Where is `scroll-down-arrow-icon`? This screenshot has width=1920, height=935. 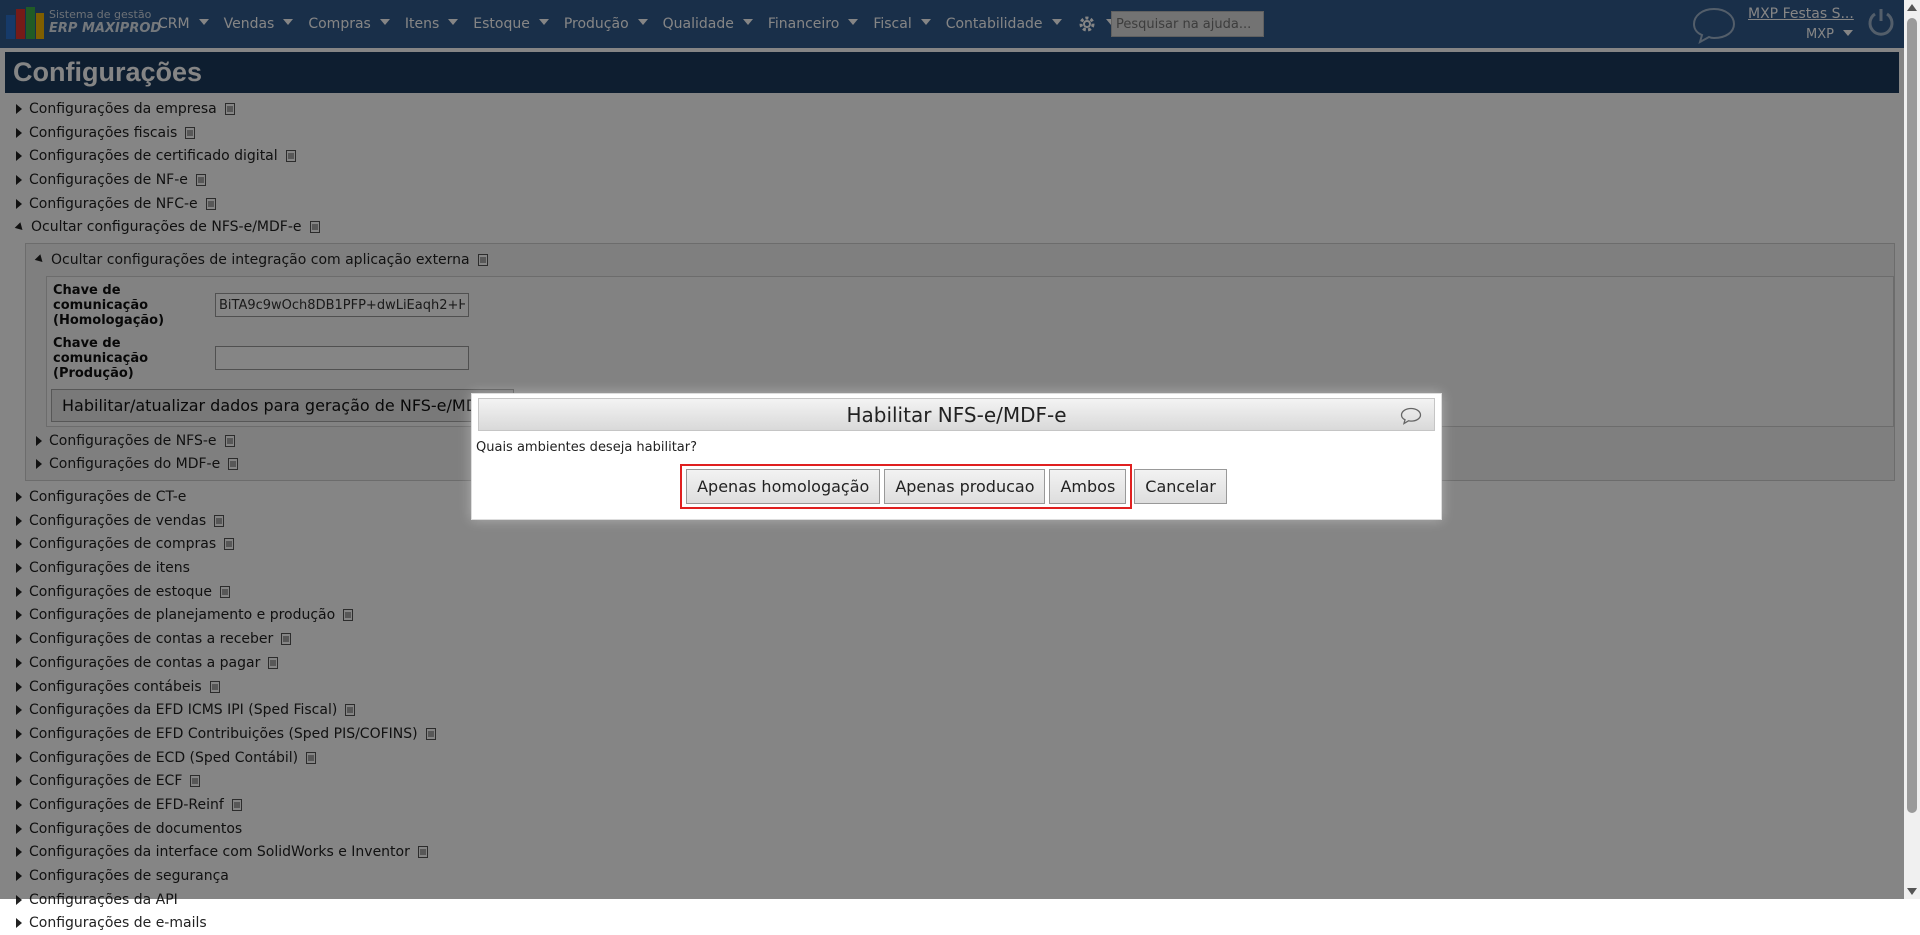 scroll-down-arrow-icon is located at coordinates (1912, 891).